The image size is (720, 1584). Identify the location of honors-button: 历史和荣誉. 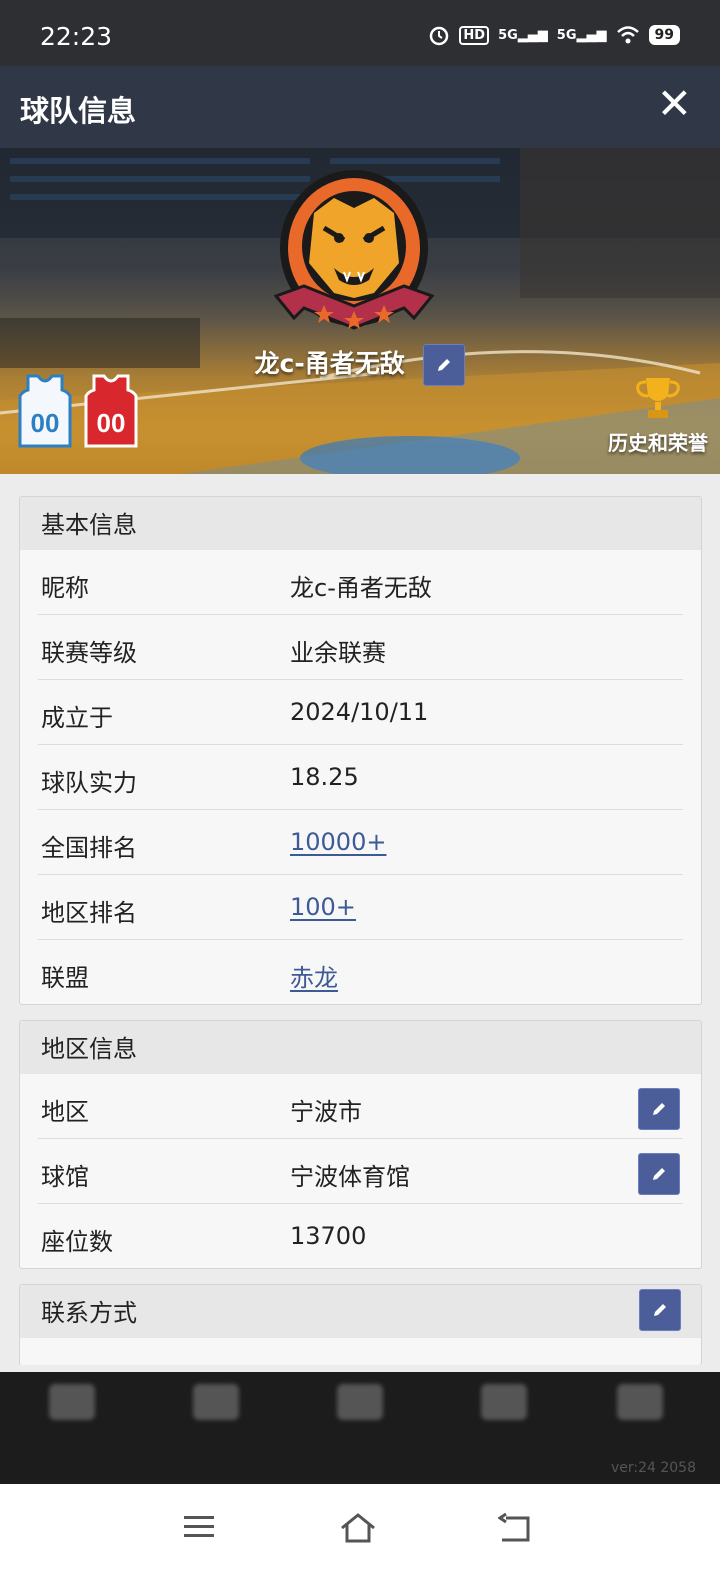
(658, 415).